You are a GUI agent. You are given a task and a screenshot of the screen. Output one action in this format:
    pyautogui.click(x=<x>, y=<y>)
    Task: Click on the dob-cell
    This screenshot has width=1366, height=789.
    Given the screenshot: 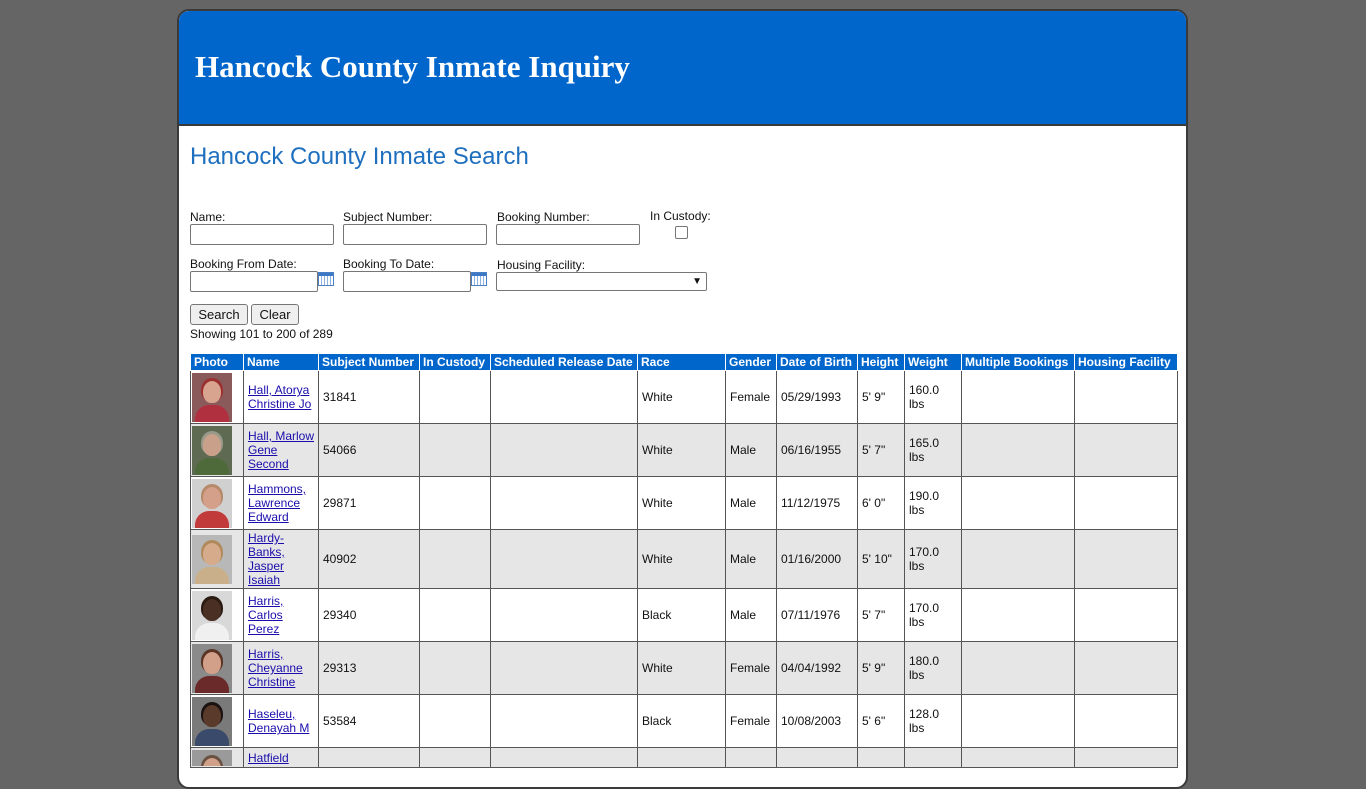 What is the action you would take?
    pyautogui.click(x=817, y=757)
    